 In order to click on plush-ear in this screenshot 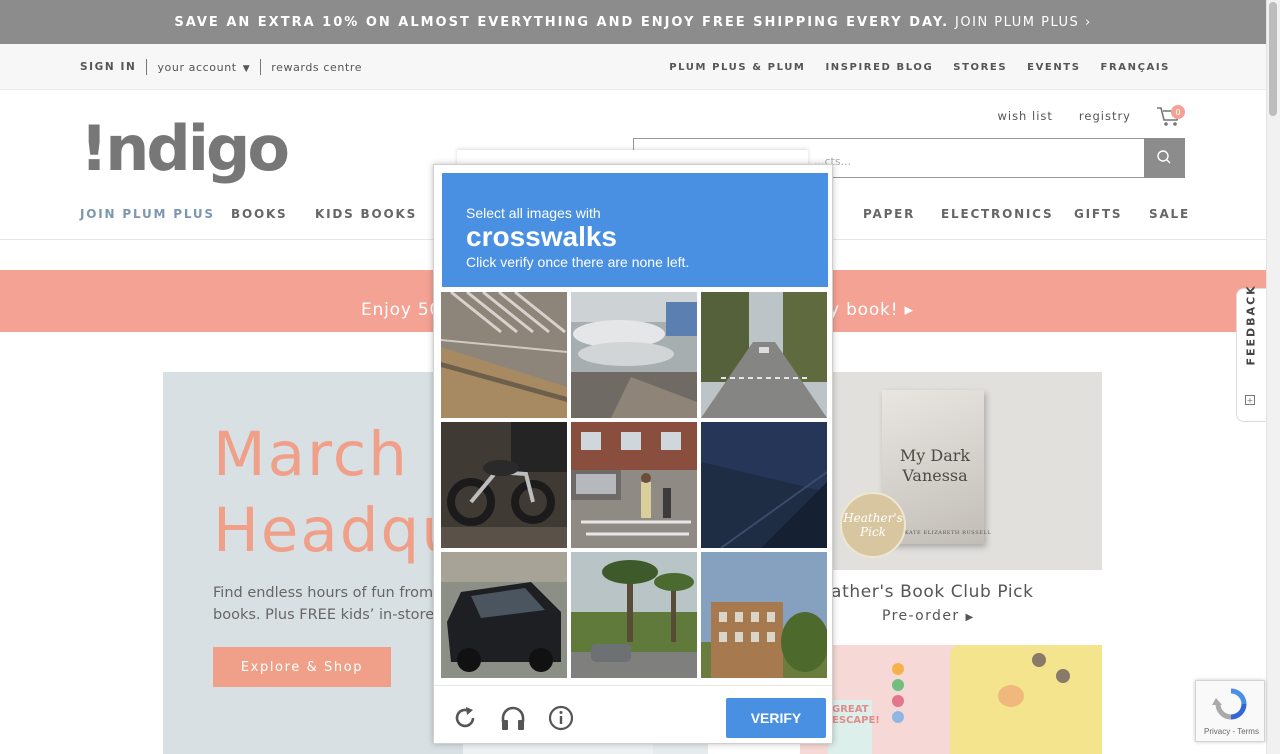, I will do `click(1011, 696)`.